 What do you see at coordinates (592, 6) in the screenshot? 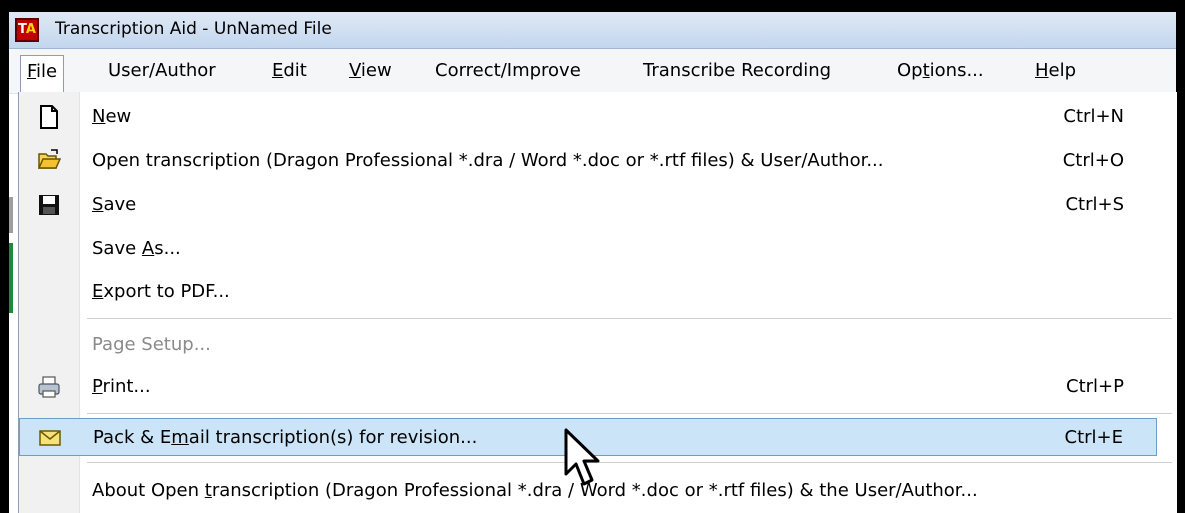
I see `window-frame-top` at bounding box center [592, 6].